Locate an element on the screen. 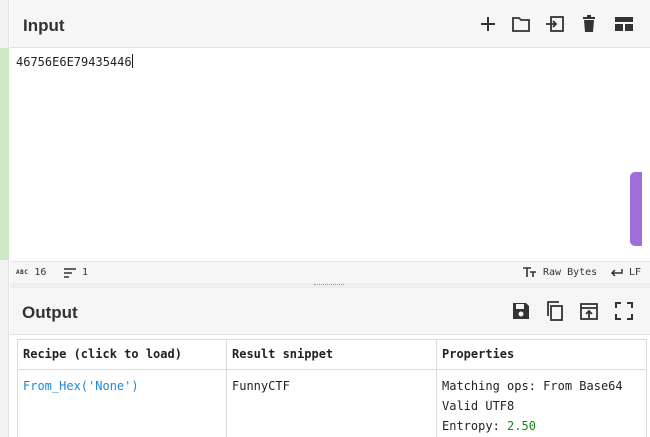 The height and width of the screenshot is (437, 650). input-title: Input is located at coordinates (44, 25).